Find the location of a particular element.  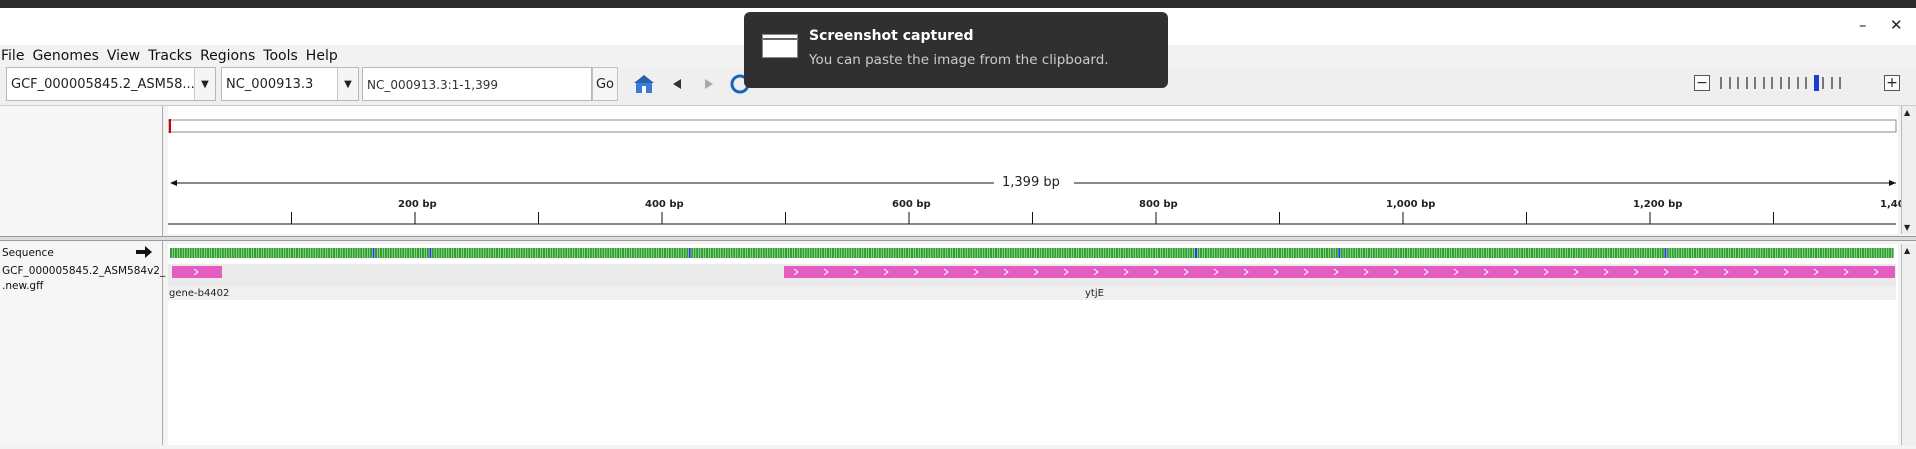

zoom-slider is located at coordinates (1785, 84).